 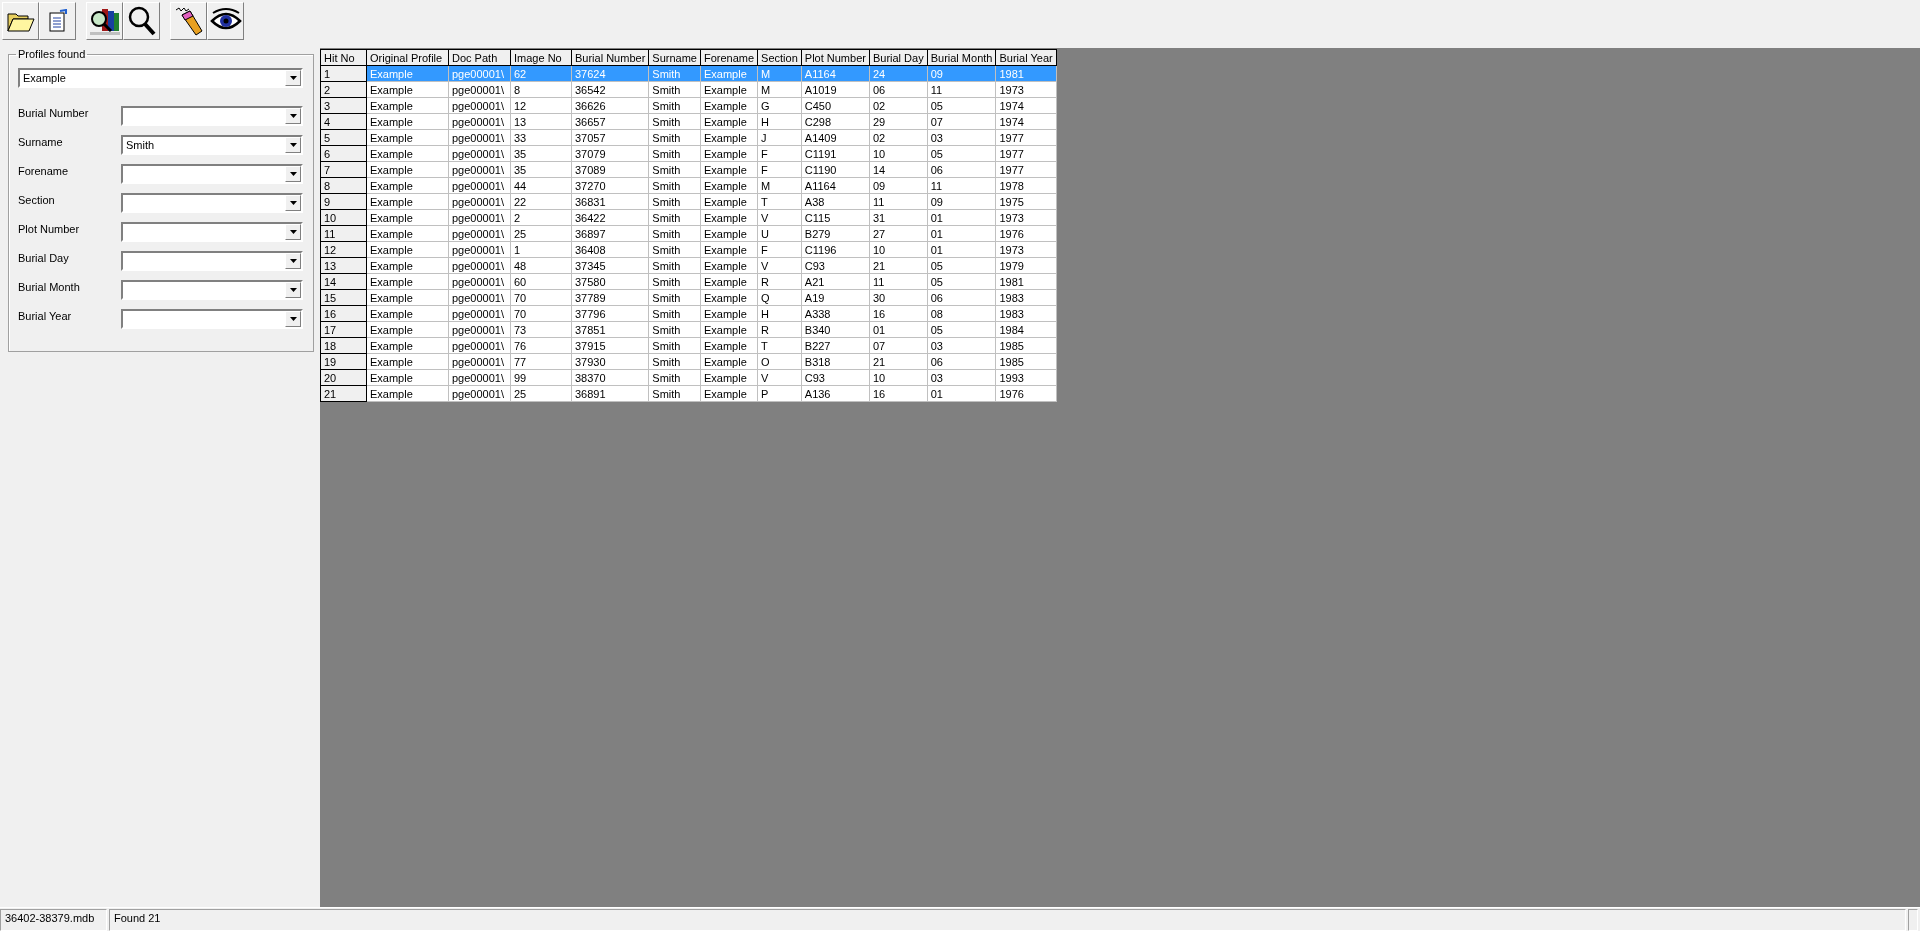 I want to click on column-header: Burial Number, so click(x=610, y=57).